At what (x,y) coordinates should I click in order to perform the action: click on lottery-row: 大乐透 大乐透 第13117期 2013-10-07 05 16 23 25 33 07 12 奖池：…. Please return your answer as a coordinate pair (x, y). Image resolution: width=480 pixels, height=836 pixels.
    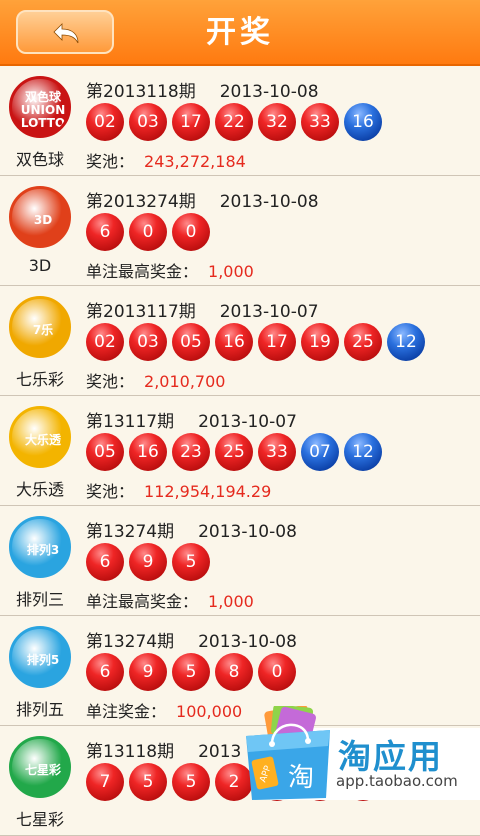
    Looking at the image, I should click on (240, 451).